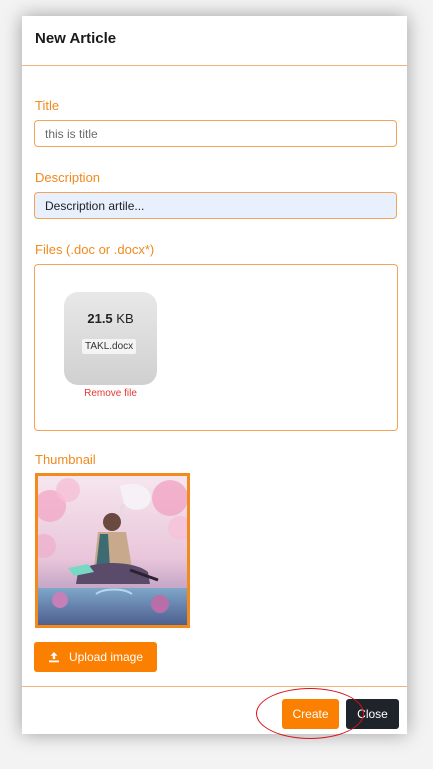 The image size is (433, 769). Describe the element at coordinates (95, 249) in the screenshot. I see `files-label: Files (.doc or .docx*)` at that location.